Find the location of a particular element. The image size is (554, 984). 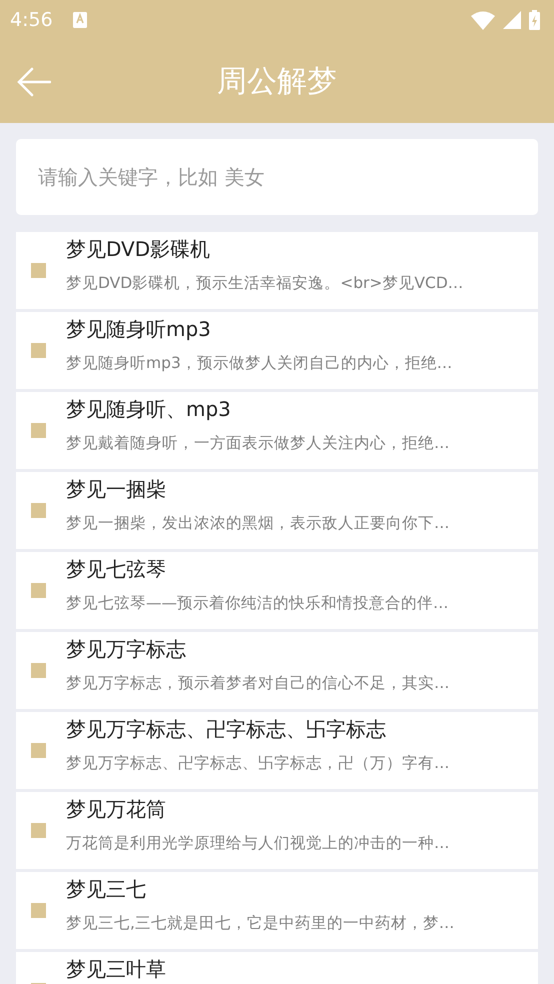

item-title: 梦见随身听、mp3 is located at coordinates (148, 409).